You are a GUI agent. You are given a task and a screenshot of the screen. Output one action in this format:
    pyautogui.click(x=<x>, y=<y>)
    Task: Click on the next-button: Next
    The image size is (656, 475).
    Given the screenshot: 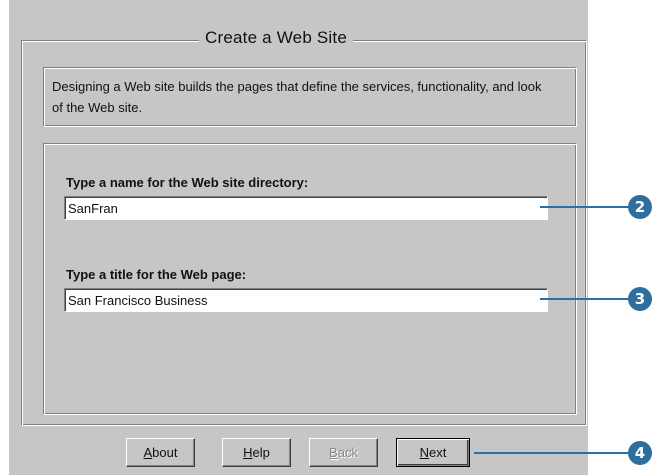 What is the action you would take?
    pyautogui.click(x=433, y=452)
    